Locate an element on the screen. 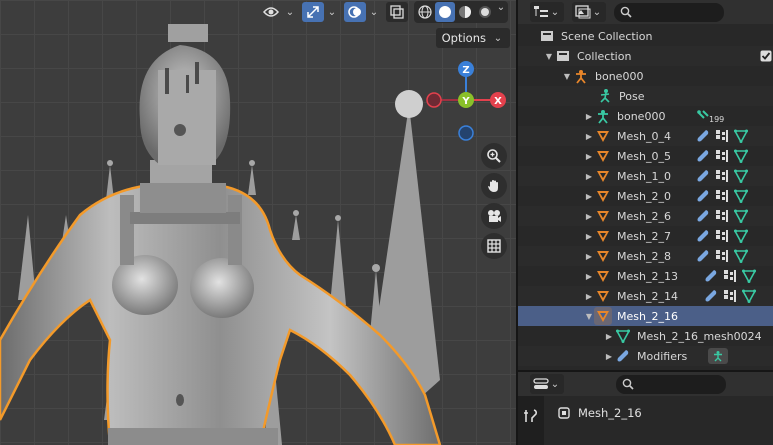 The height and width of the screenshot is (445, 773). tree-row-scene-collection: Scene Collection is located at coordinates (645, 36).